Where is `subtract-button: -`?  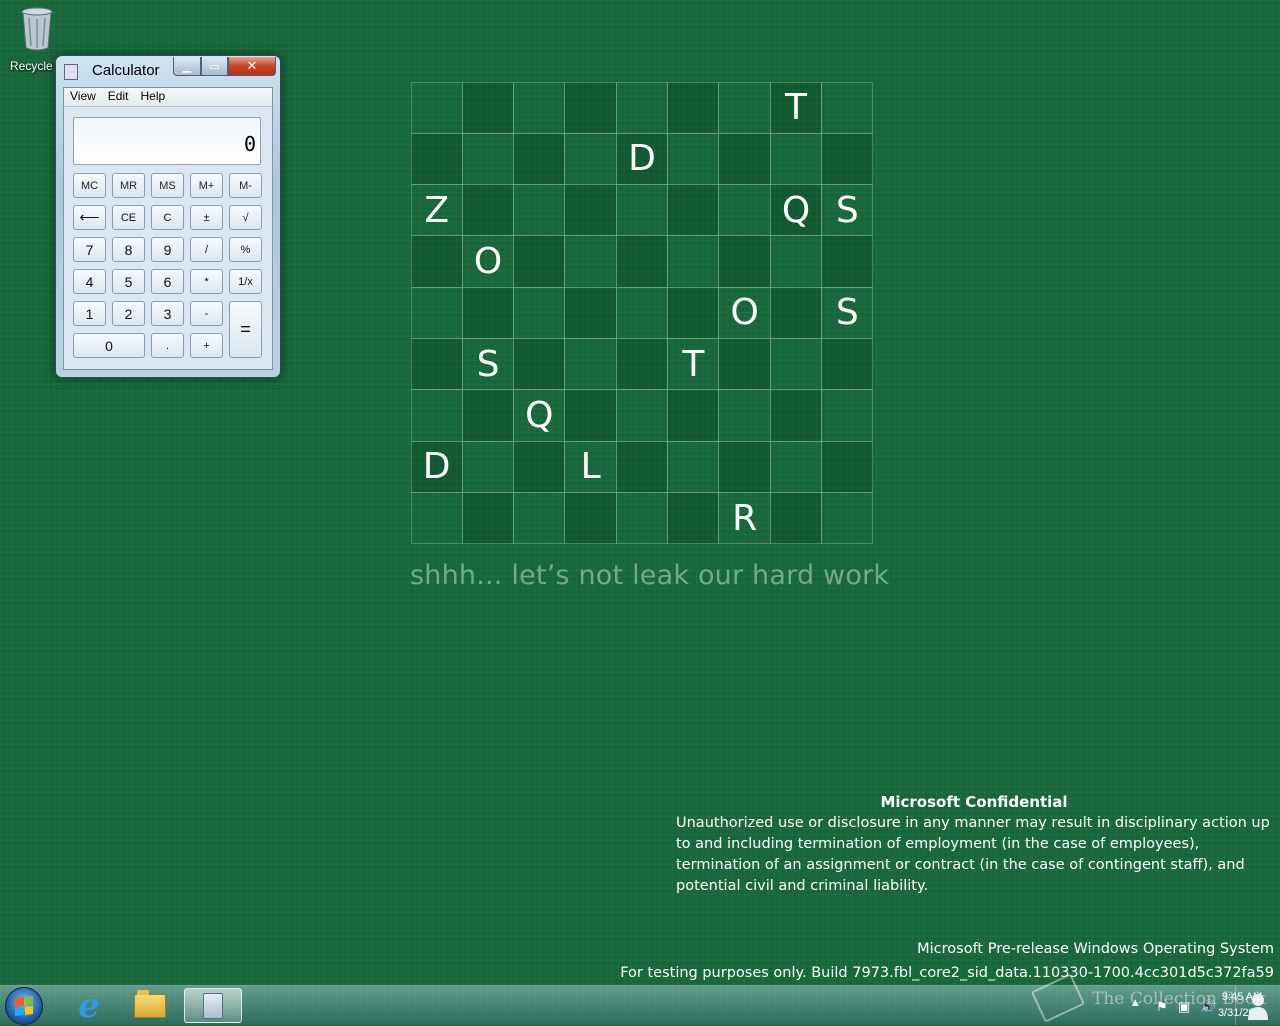
subtract-button: - is located at coordinates (206, 313).